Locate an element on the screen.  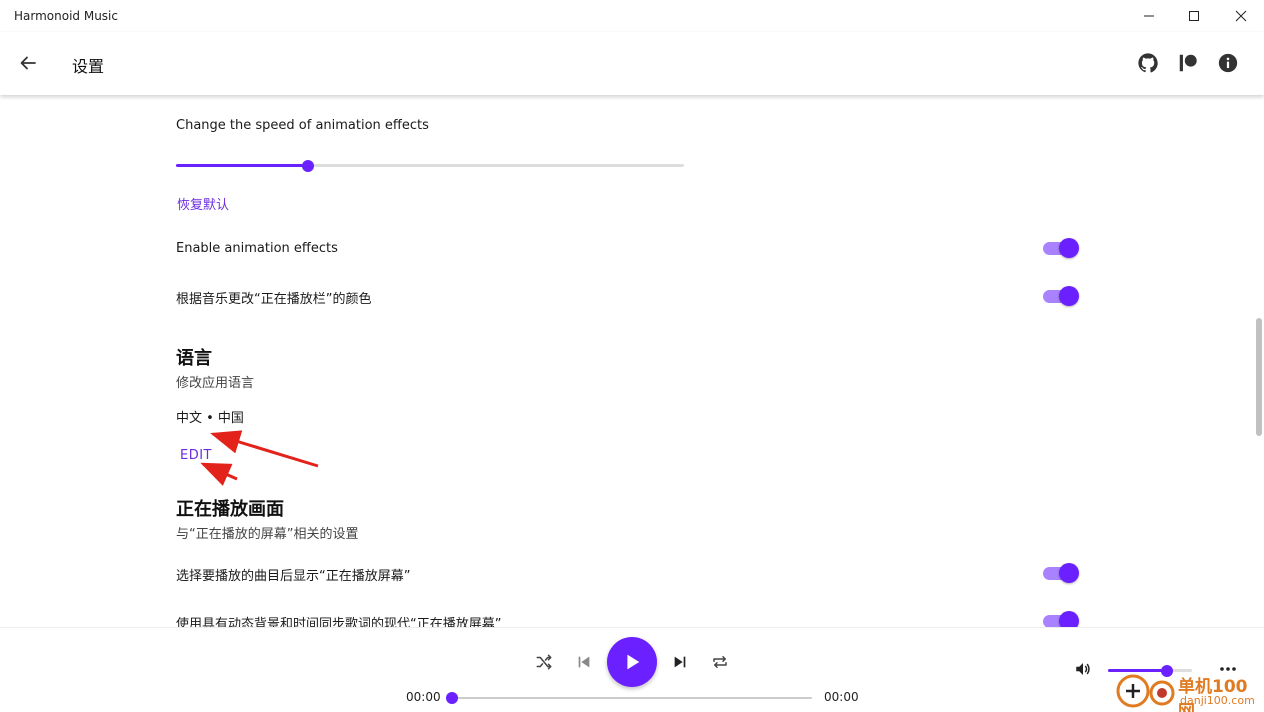
info-icon is located at coordinates (1228, 63).